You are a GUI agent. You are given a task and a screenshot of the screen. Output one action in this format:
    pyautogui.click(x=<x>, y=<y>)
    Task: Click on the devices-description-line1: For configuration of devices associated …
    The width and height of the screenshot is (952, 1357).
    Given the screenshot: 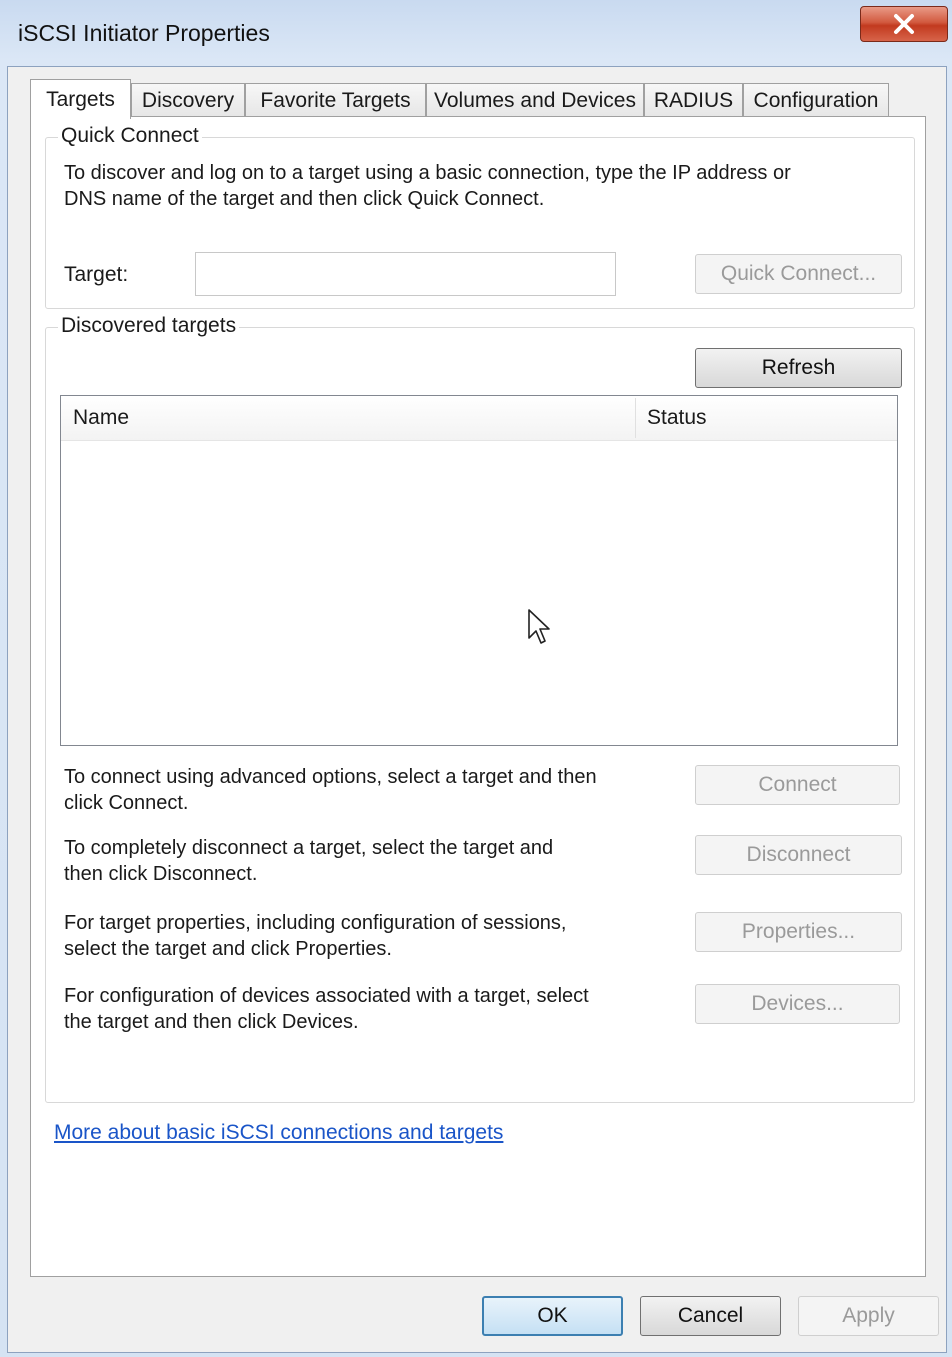 What is the action you would take?
    pyautogui.click(x=326, y=996)
    